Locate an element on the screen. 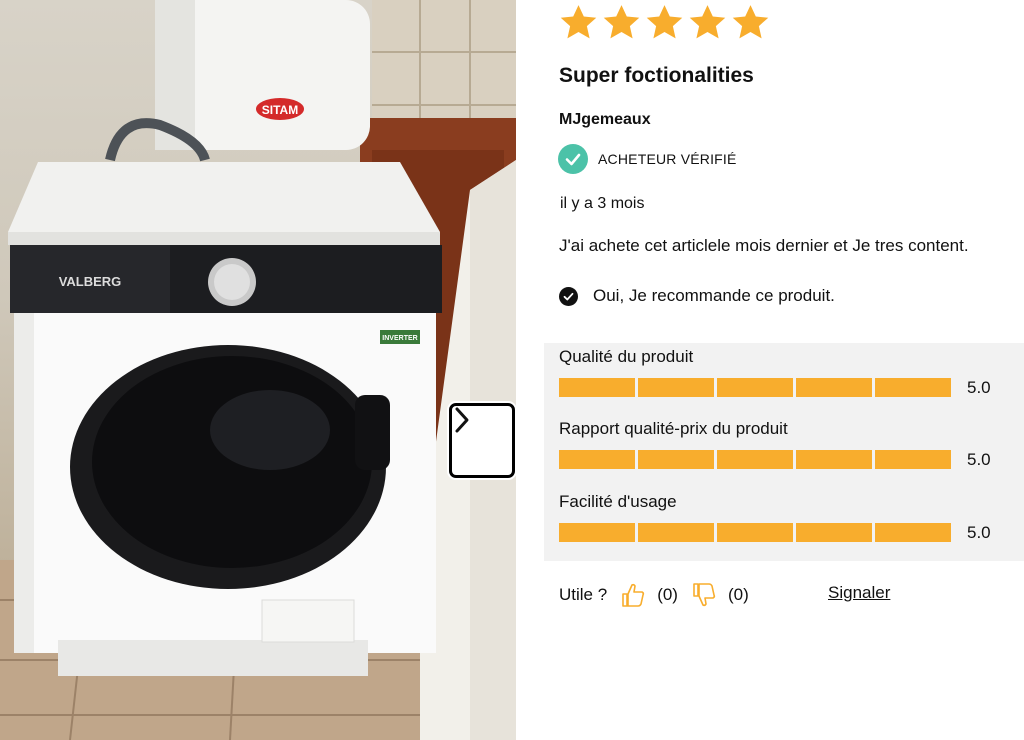  helpful-no-count: (0) is located at coordinates (738, 594).